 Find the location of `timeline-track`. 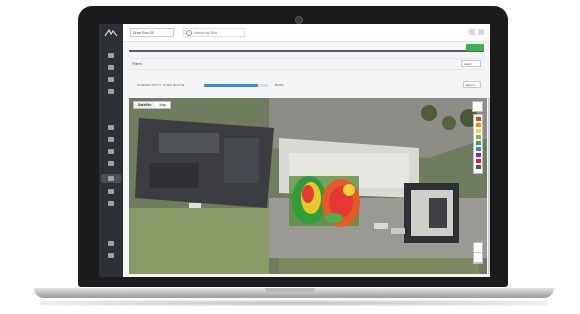

timeline-track is located at coordinates (306, 51).